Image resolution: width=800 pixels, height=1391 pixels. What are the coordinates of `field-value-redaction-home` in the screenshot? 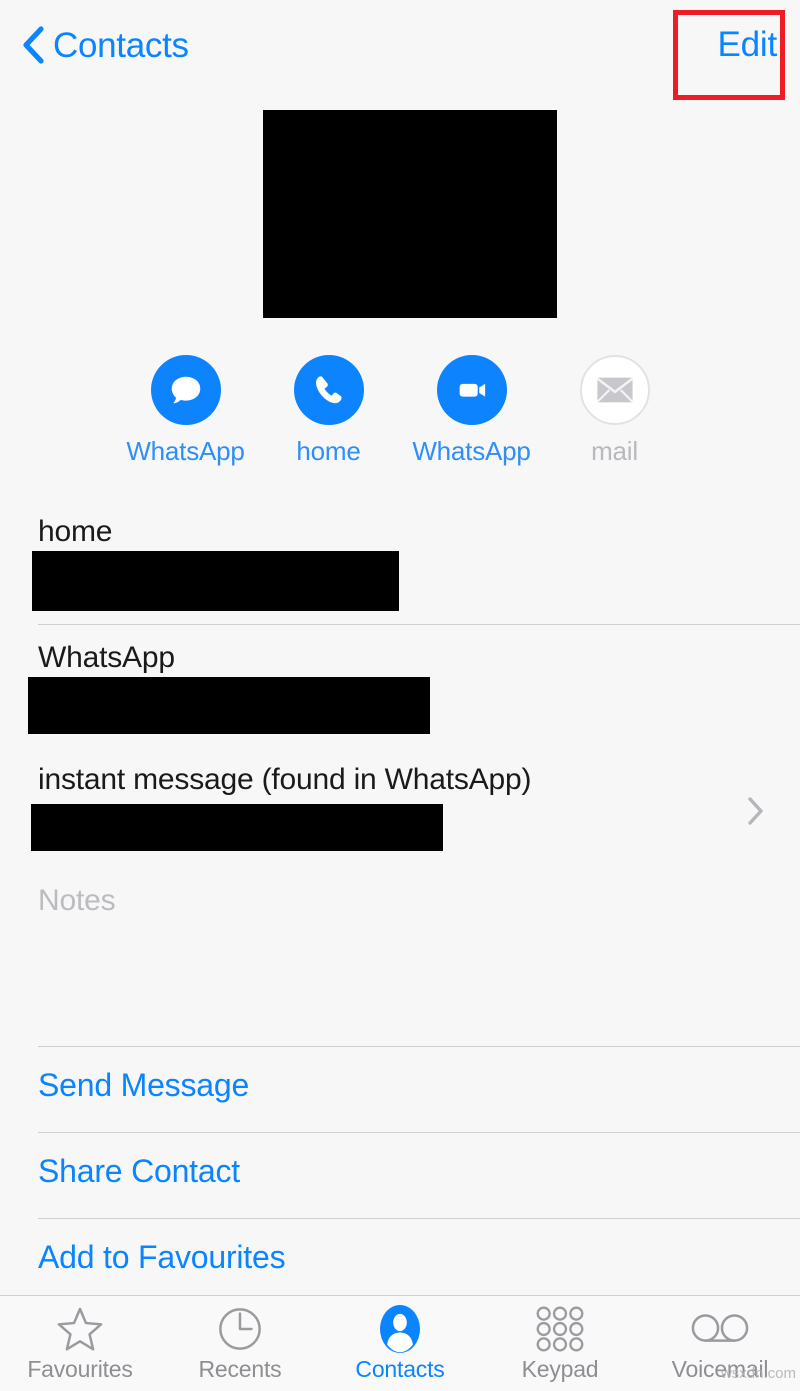 It's located at (215, 581).